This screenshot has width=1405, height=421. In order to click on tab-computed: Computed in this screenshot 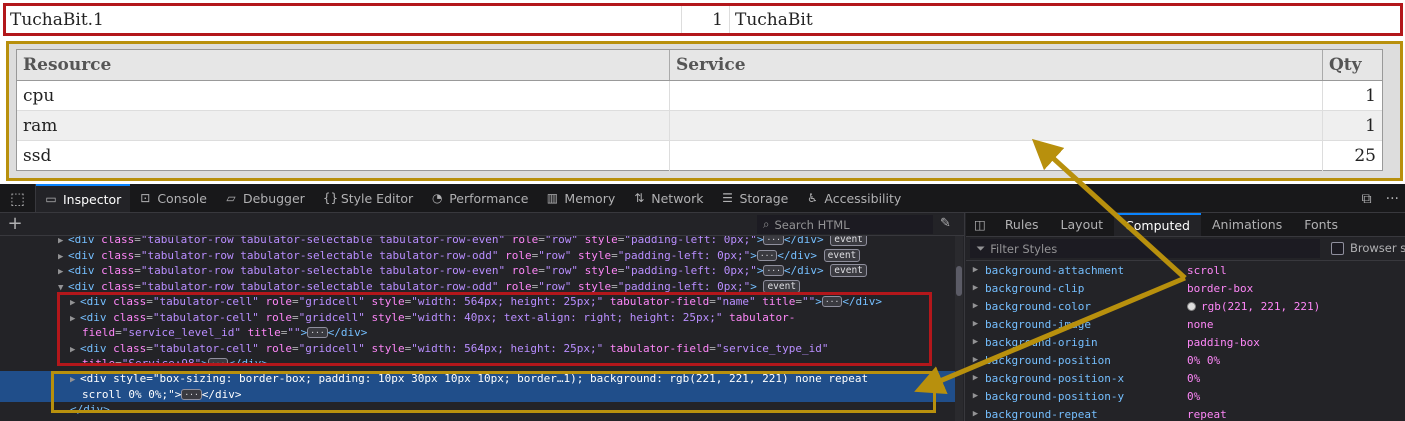, I will do `click(1157, 224)`.